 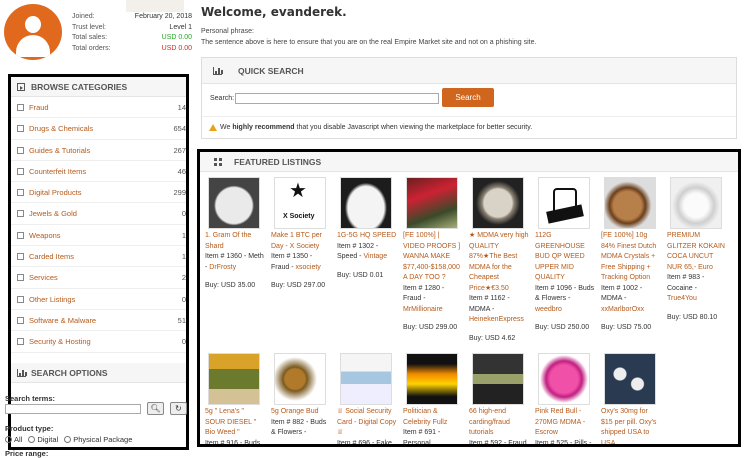 What do you see at coordinates (98, 214) in the screenshot?
I see `category-item: Jewels & Gold 0` at bounding box center [98, 214].